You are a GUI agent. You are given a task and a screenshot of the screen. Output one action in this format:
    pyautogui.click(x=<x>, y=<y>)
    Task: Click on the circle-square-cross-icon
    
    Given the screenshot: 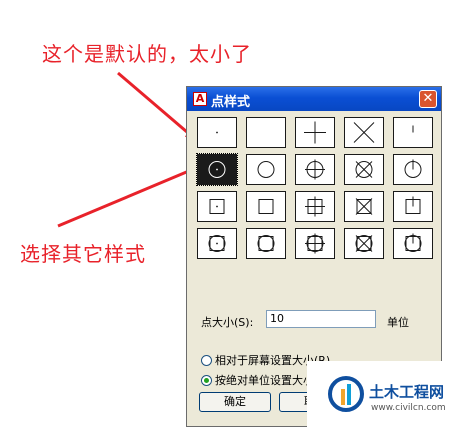 What is the action you would take?
    pyautogui.click(x=364, y=243)
    